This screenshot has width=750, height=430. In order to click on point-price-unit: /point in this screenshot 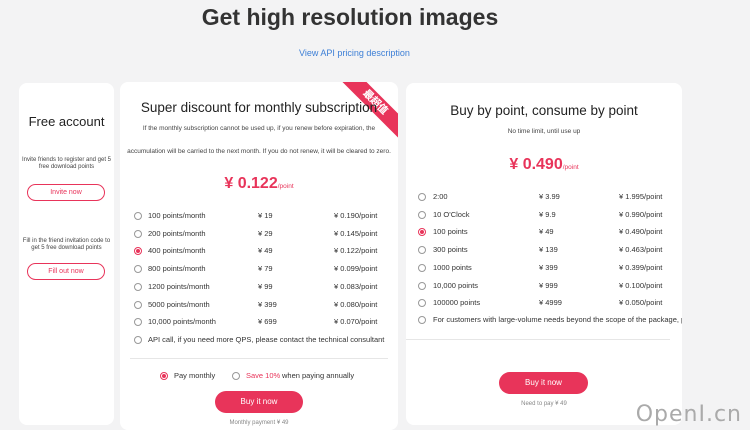, I will do `click(570, 167)`.